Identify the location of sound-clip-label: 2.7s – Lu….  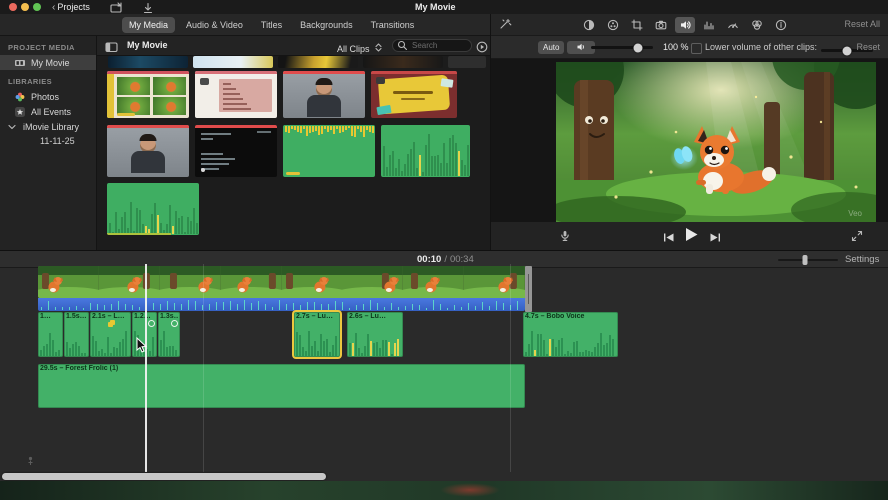
(314, 316).